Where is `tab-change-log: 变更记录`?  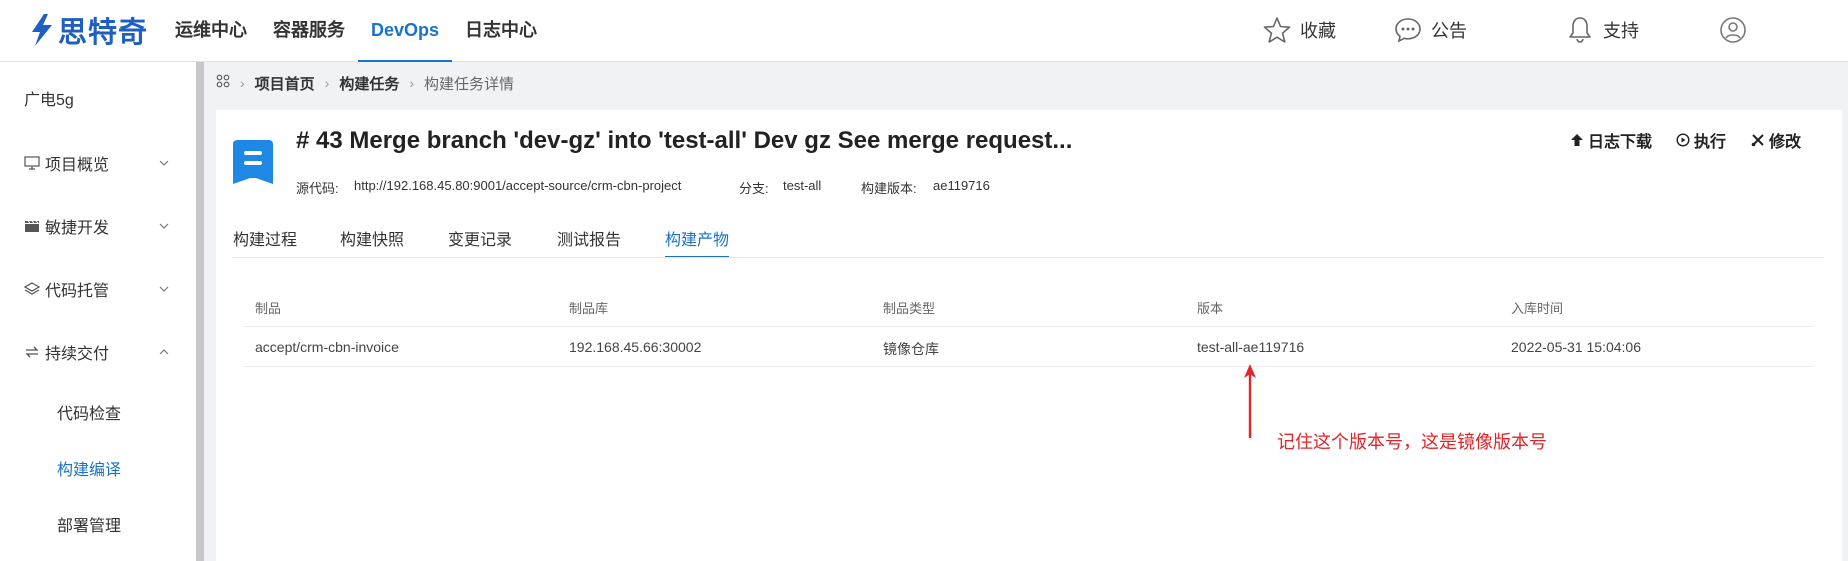 tab-change-log: 变更记录 is located at coordinates (480, 242).